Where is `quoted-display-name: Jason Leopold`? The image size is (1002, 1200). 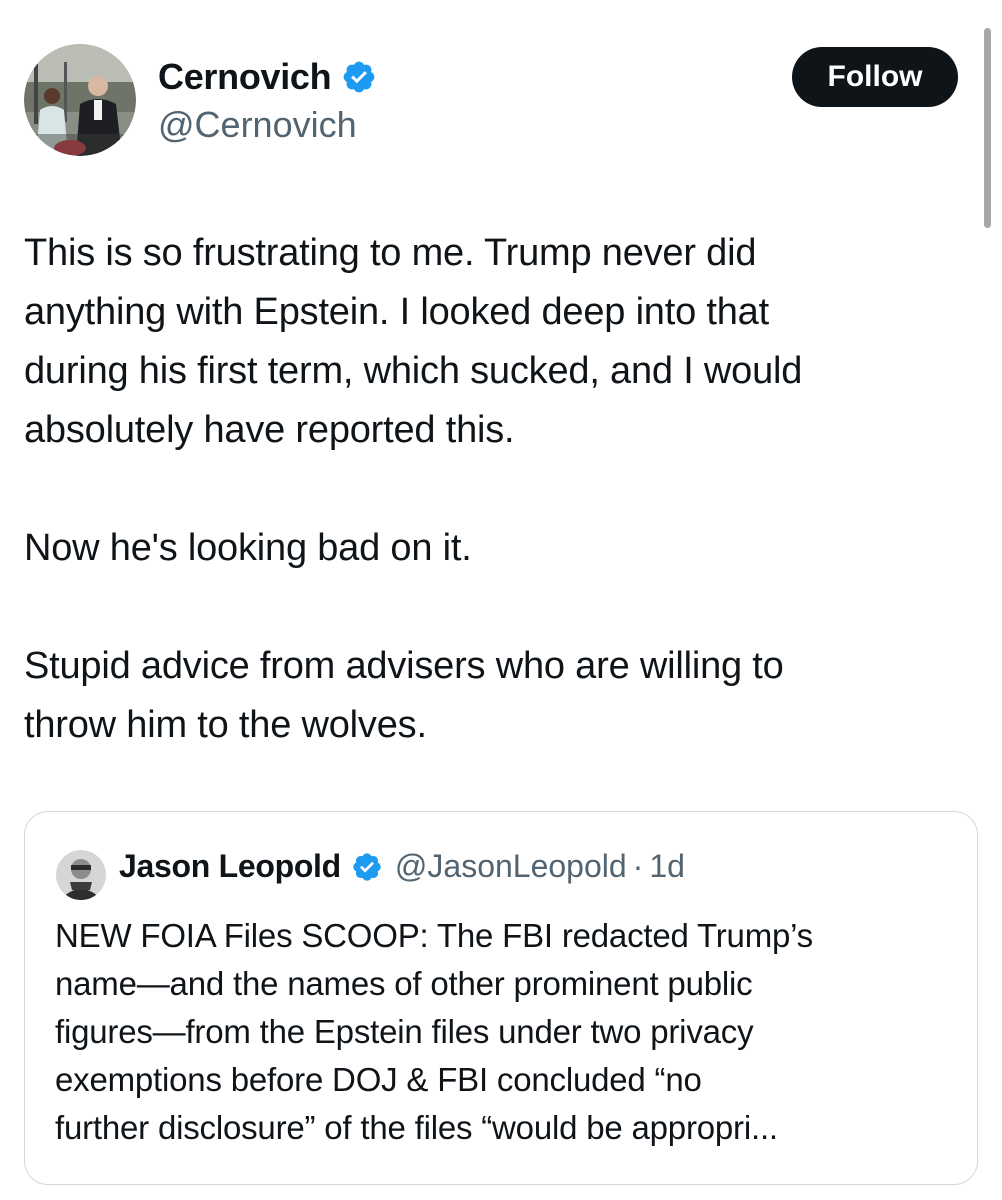
quoted-display-name: Jason Leopold is located at coordinates (230, 866).